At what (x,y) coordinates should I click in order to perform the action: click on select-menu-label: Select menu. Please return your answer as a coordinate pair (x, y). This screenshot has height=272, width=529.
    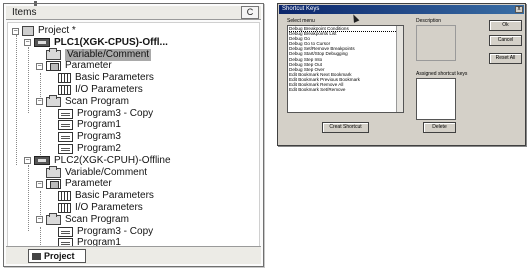
    Looking at the image, I should click on (301, 21).